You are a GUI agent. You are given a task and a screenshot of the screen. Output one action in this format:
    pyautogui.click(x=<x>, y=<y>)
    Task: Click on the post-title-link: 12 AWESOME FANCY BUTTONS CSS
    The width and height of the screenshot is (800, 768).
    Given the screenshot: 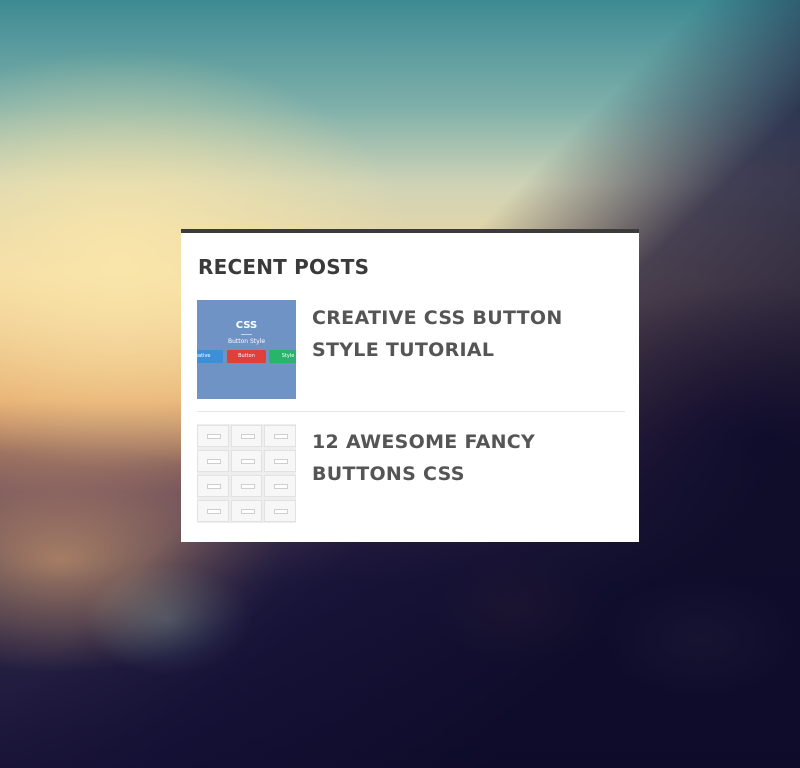 What is the action you would take?
    pyautogui.click(x=472, y=458)
    